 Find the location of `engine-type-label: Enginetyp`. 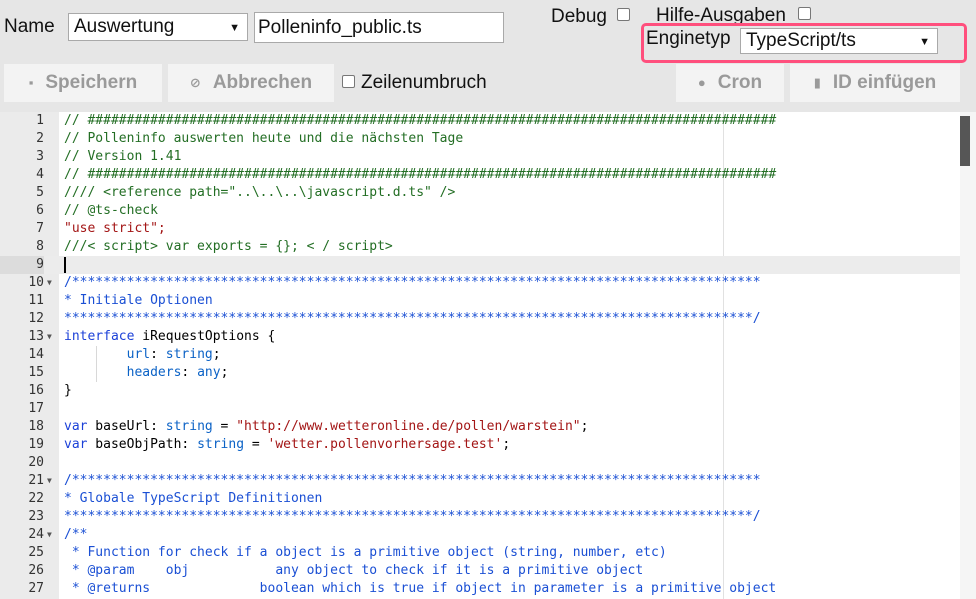

engine-type-label: Enginetyp is located at coordinates (688, 38).